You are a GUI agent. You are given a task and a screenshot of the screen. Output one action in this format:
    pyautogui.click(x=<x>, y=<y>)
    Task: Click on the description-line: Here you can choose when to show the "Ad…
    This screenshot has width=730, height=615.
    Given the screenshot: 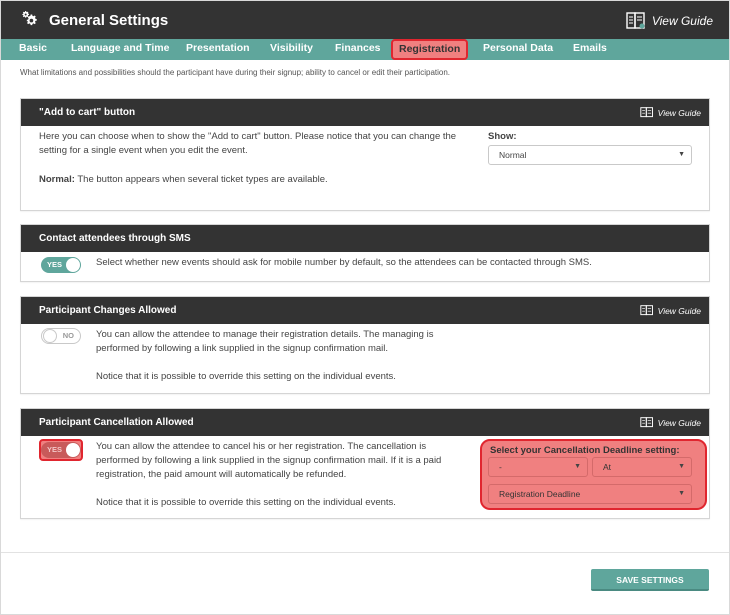 What is the action you would take?
    pyautogui.click(x=248, y=136)
    